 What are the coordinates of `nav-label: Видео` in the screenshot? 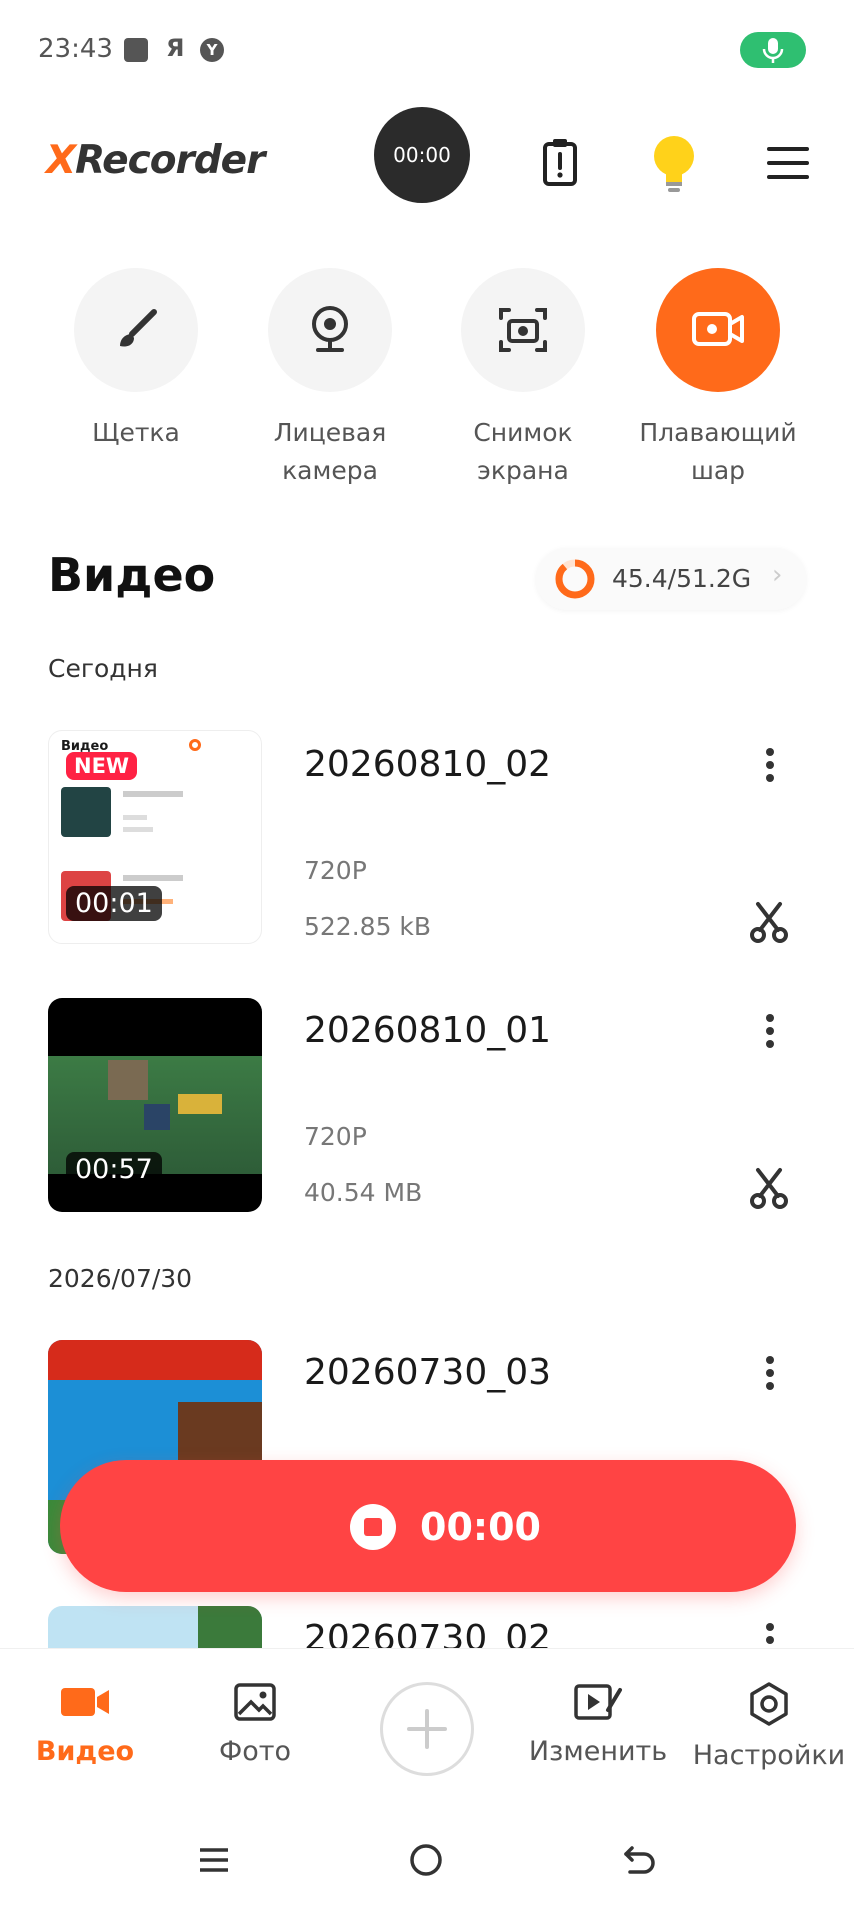 It's located at (85, 1751).